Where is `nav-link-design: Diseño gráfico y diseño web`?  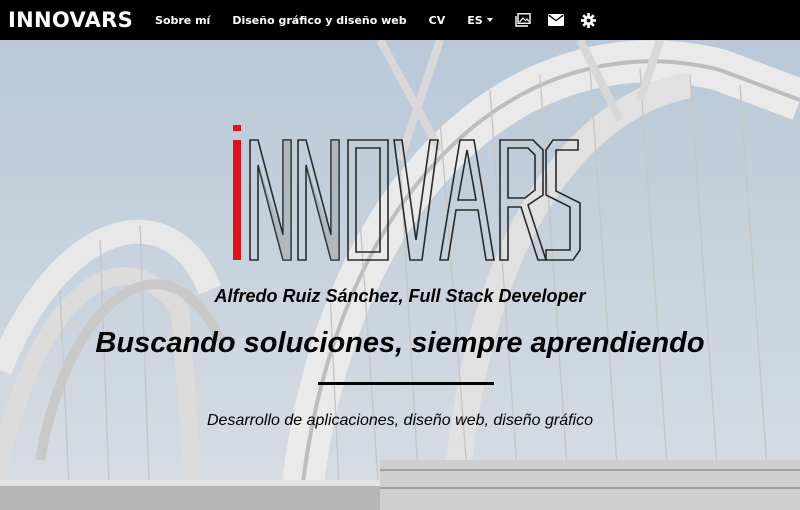 nav-link-design: Diseño gráfico y diseño web is located at coordinates (319, 20).